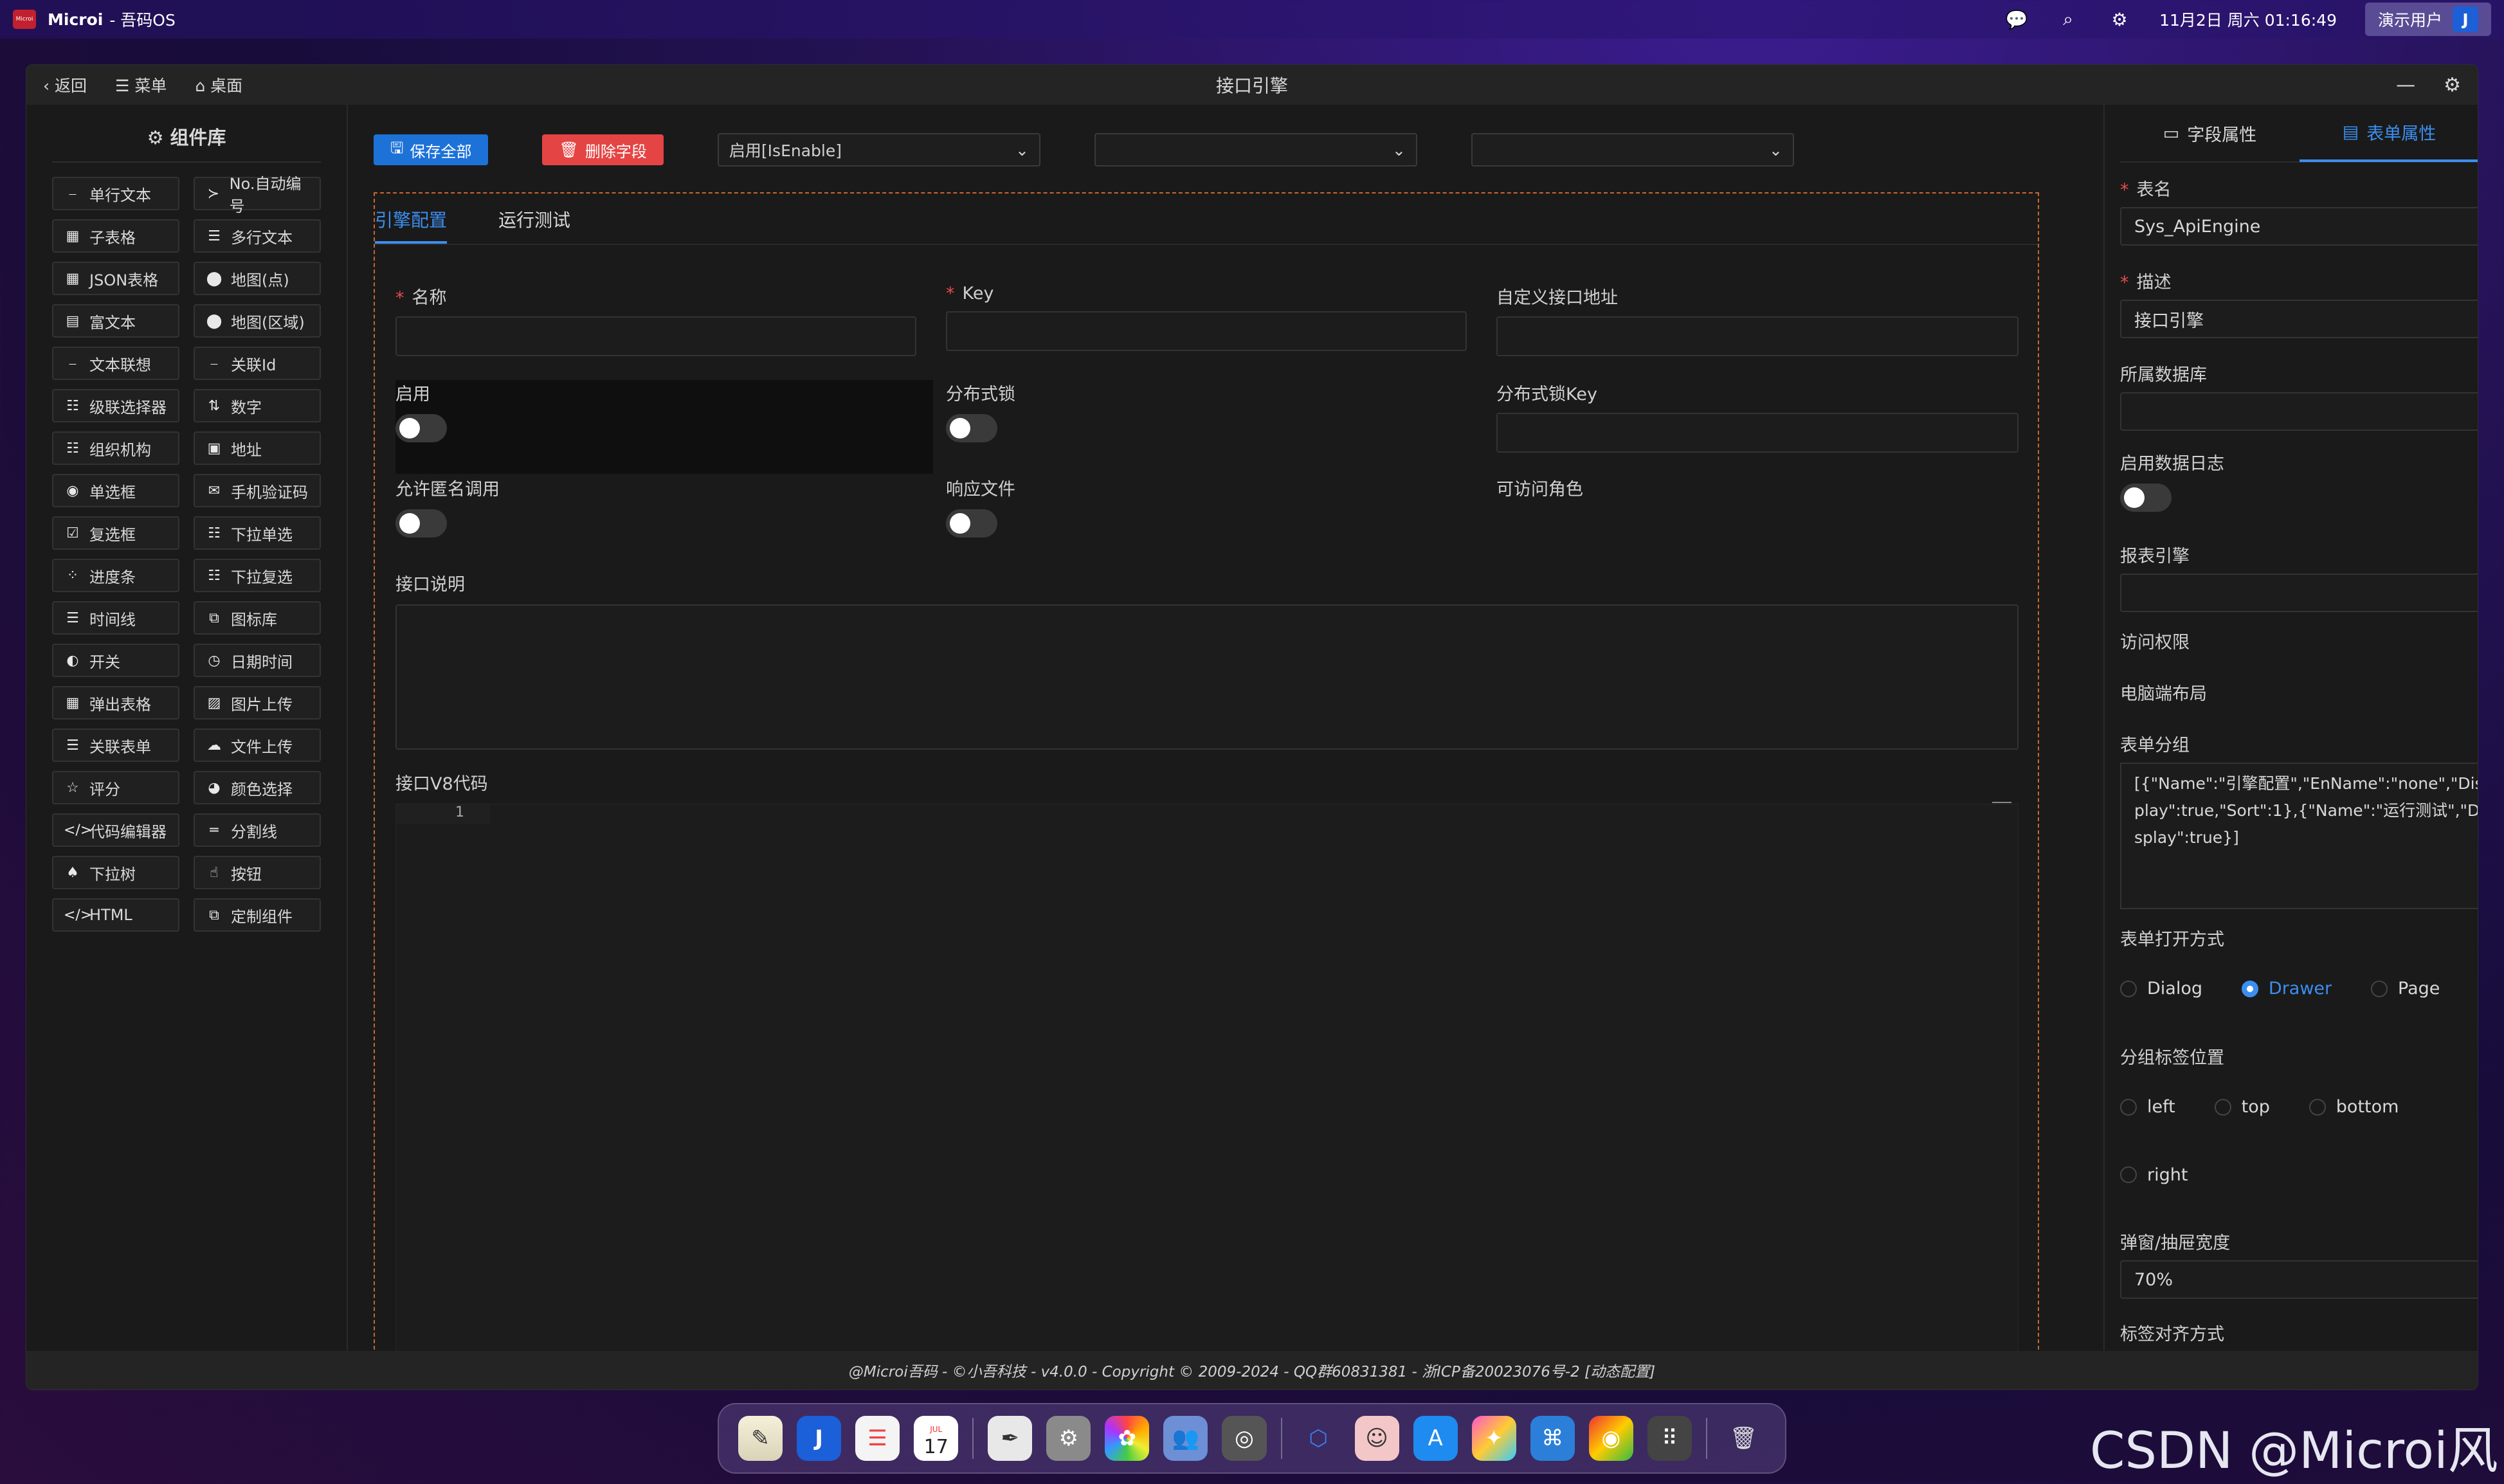 This screenshot has height=1484, width=2504. What do you see at coordinates (115, 618) in the screenshot?
I see `component-item: ☰ 时间线` at bounding box center [115, 618].